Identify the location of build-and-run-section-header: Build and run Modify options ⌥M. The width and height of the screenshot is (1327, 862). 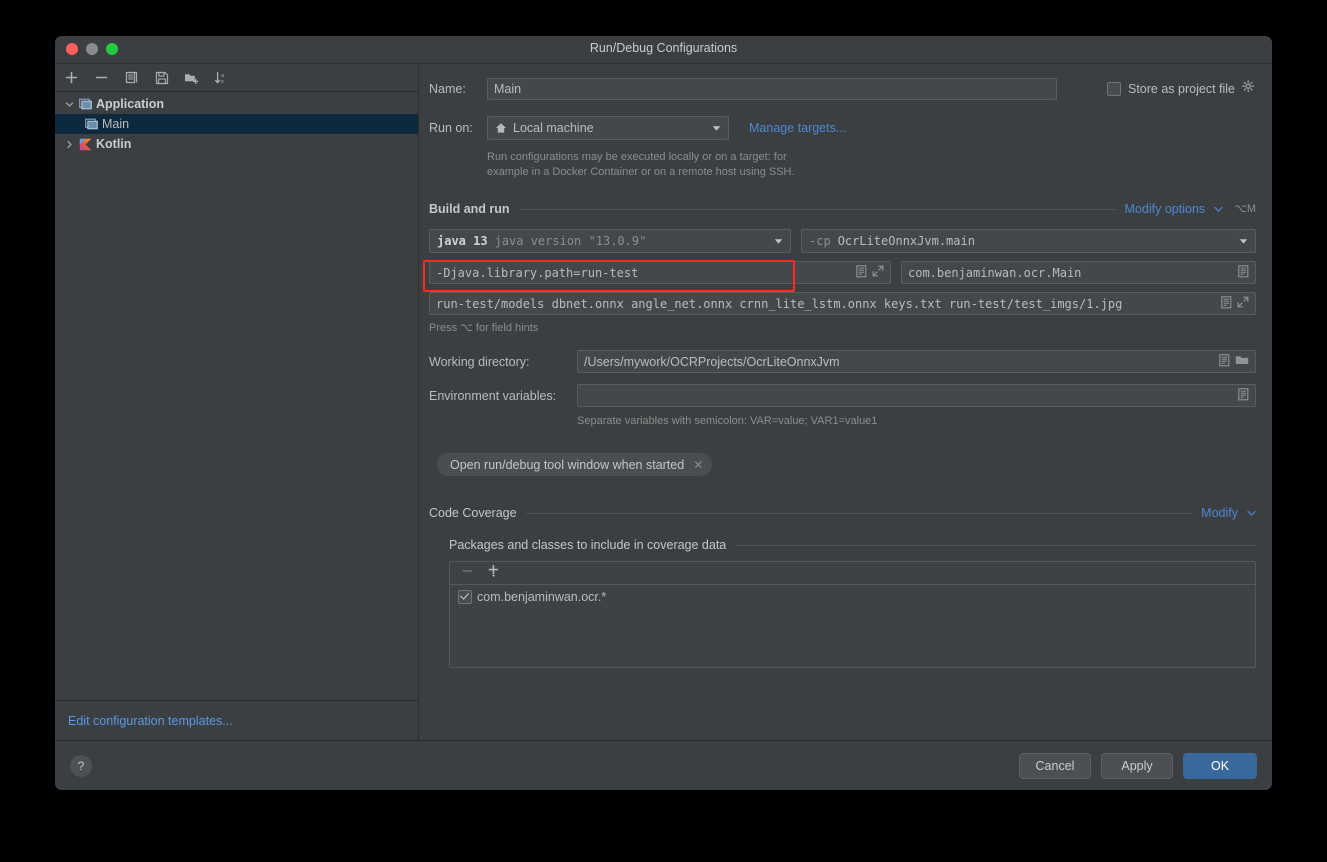
(842, 209).